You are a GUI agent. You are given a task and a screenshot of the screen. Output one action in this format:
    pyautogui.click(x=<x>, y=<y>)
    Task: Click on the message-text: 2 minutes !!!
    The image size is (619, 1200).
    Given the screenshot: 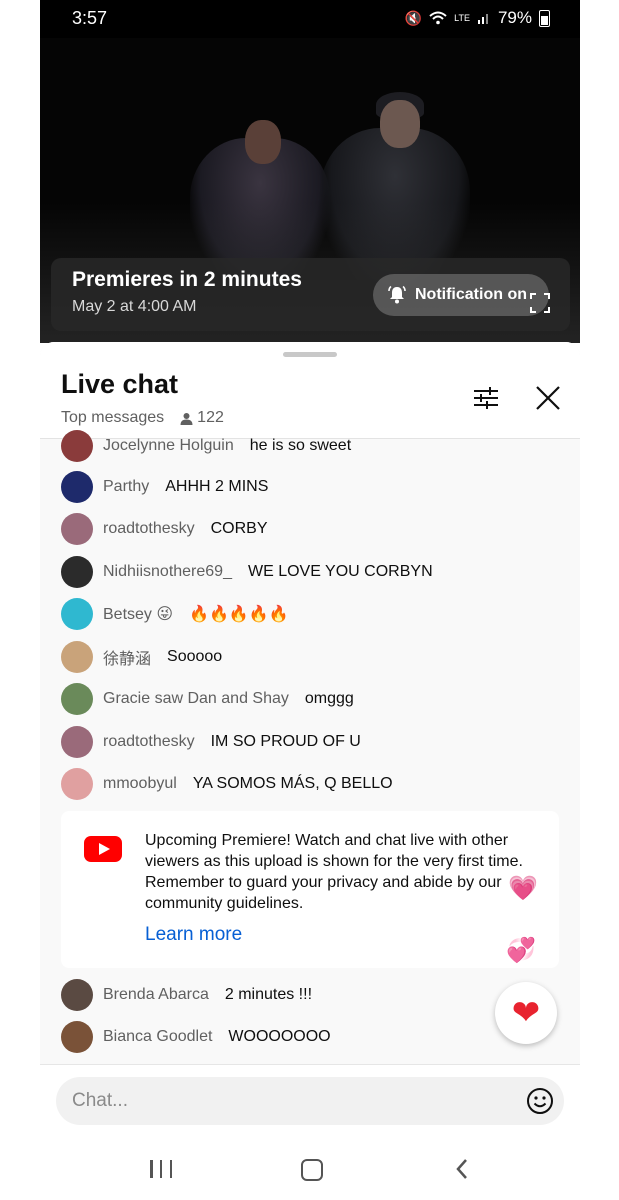 What is the action you would take?
    pyautogui.click(x=268, y=994)
    